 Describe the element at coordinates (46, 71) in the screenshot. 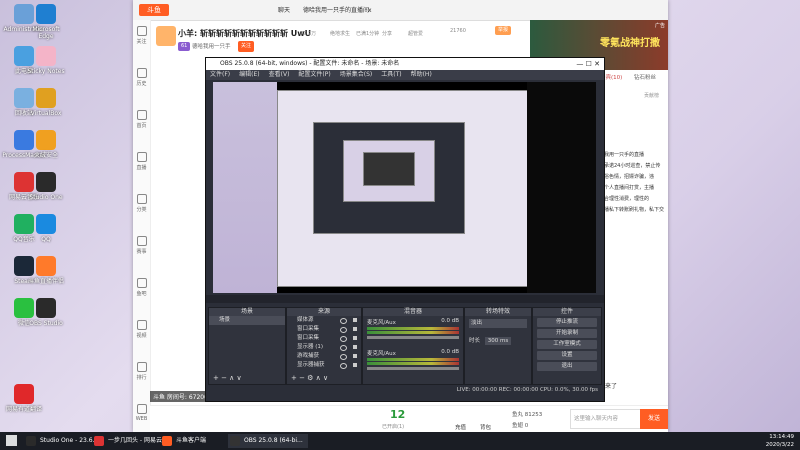

I see `desktop-icon-label: Sticky Notes` at that location.